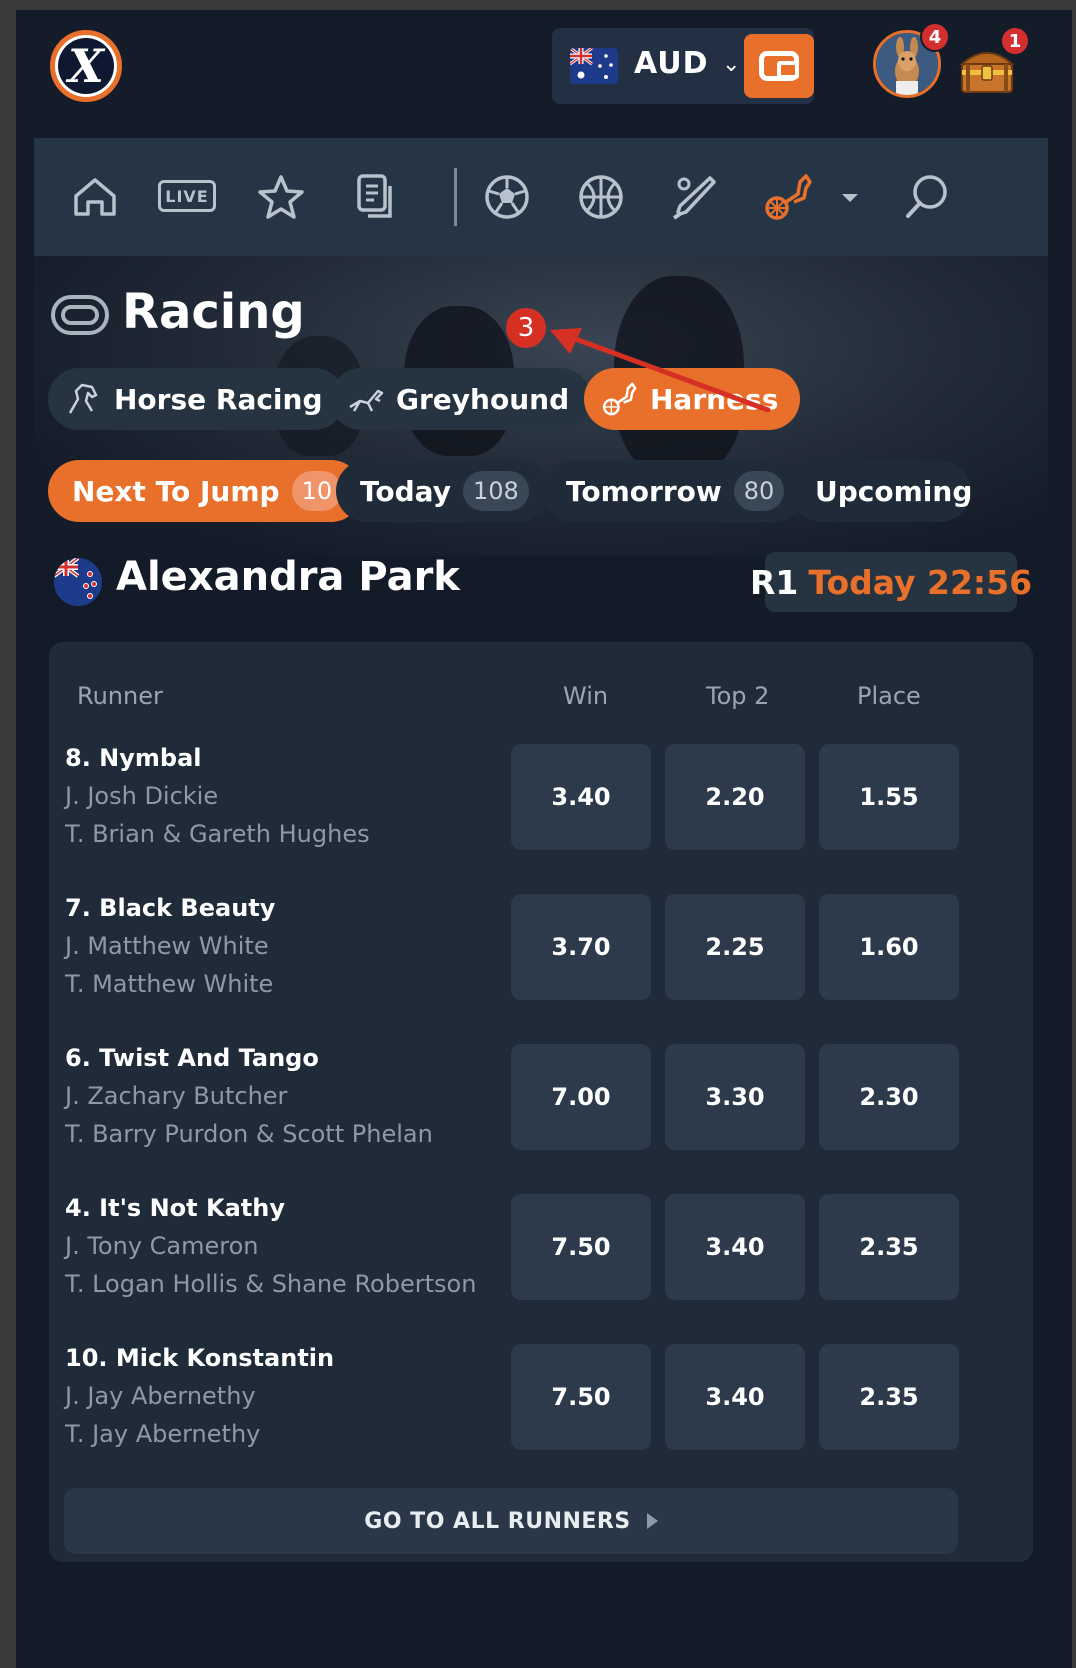 The height and width of the screenshot is (1668, 1076). I want to click on runner-jockey: J. Zachary Butcher, so click(176, 1096).